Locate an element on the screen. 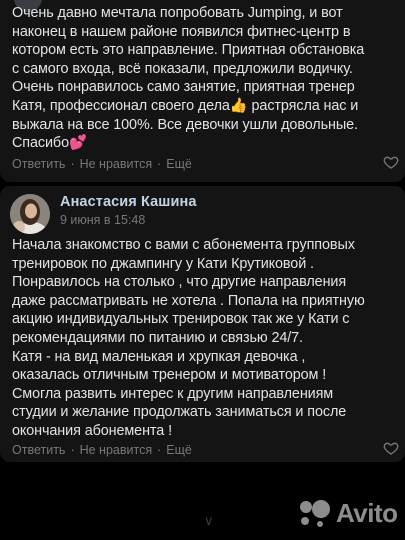  avatar is located at coordinates (30, 214).